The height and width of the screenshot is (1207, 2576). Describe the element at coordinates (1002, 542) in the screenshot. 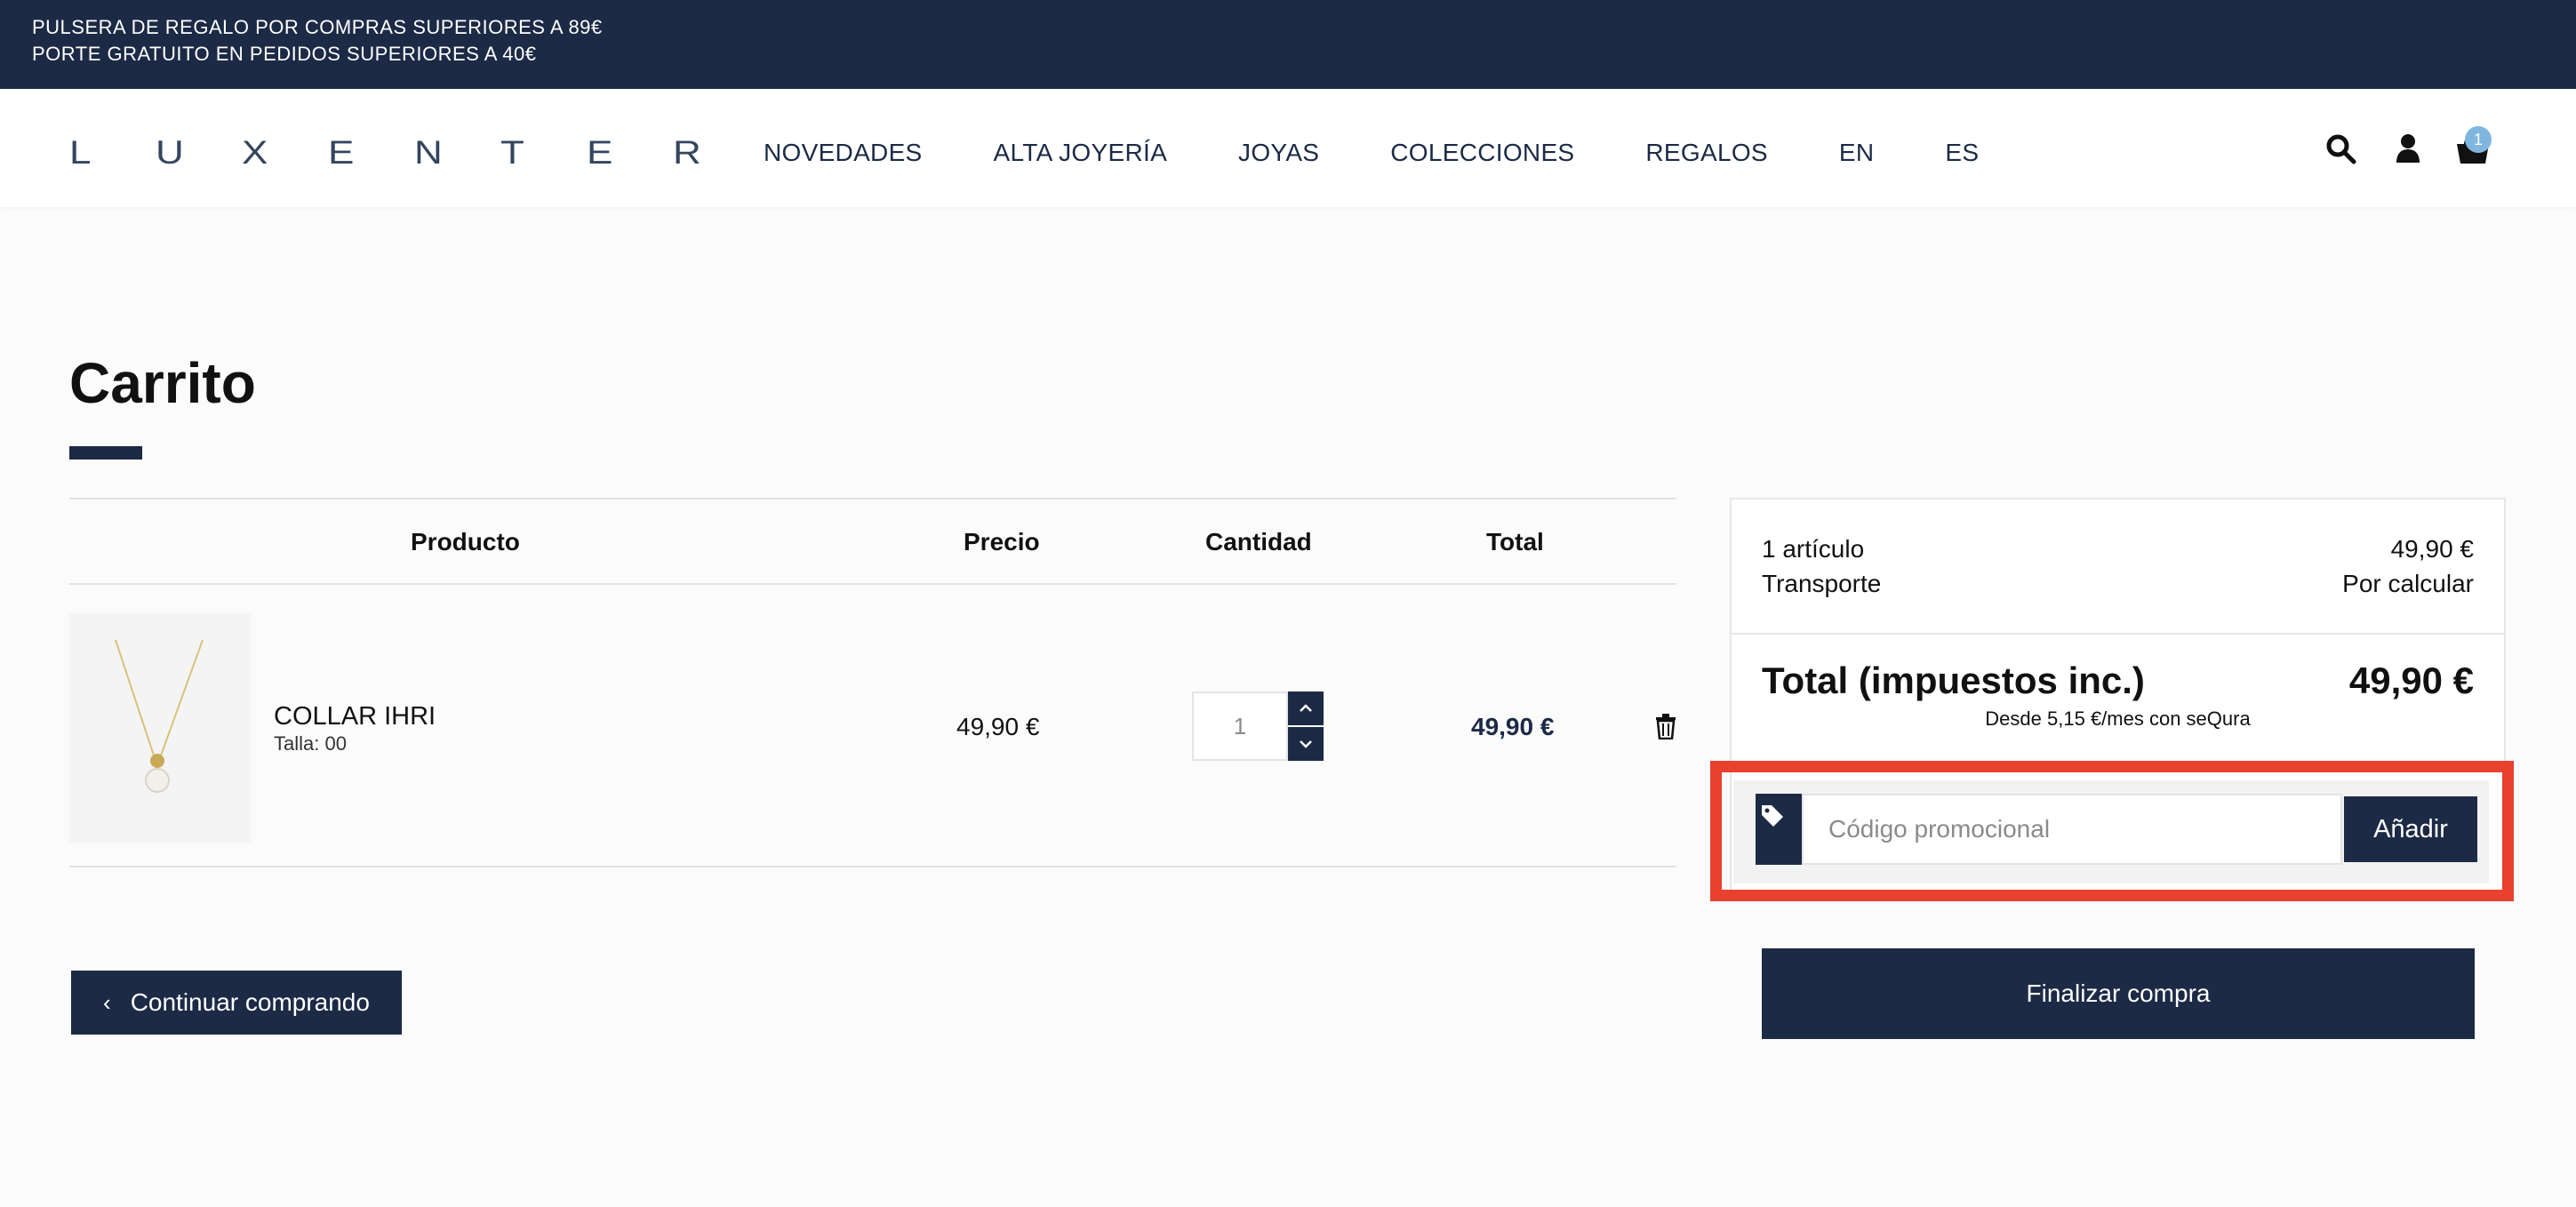

I see `column-header-price: Precio` at that location.